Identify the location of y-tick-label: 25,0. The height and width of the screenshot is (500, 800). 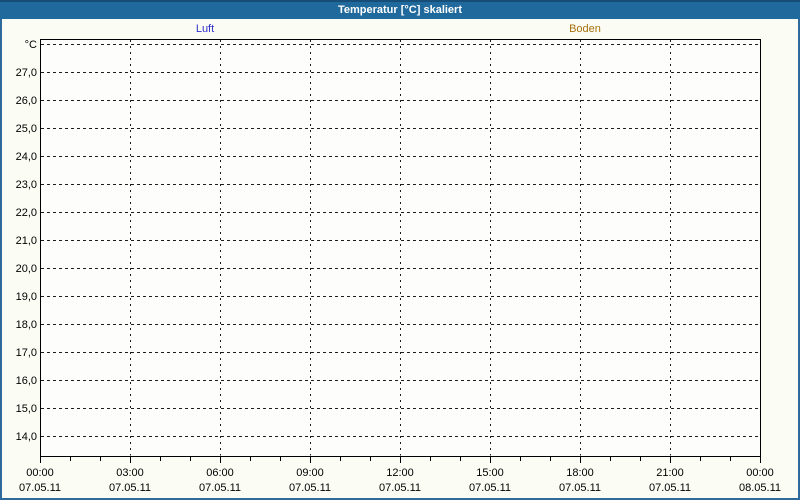
(26, 129).